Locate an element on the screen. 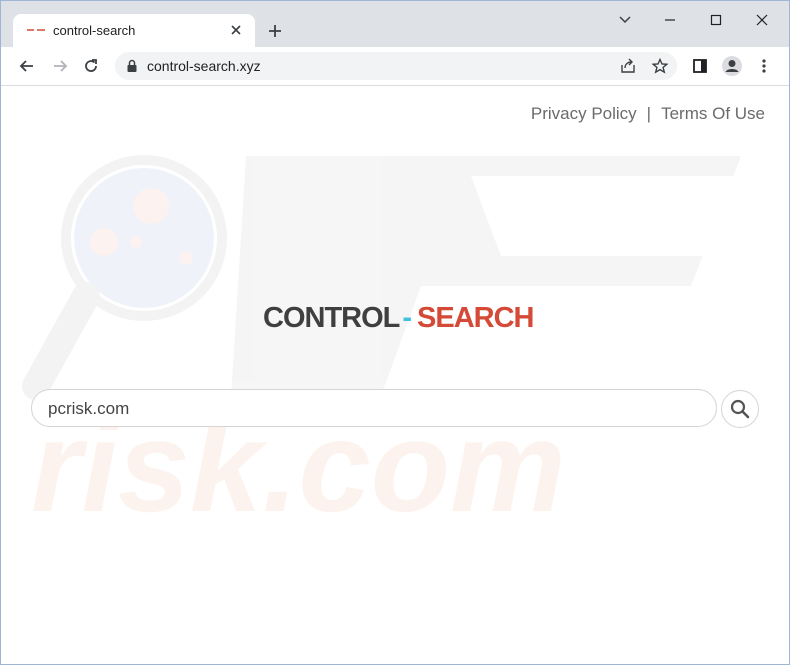  terms-of-use-link: Terms Of Use is located at coordinates (713, 114).